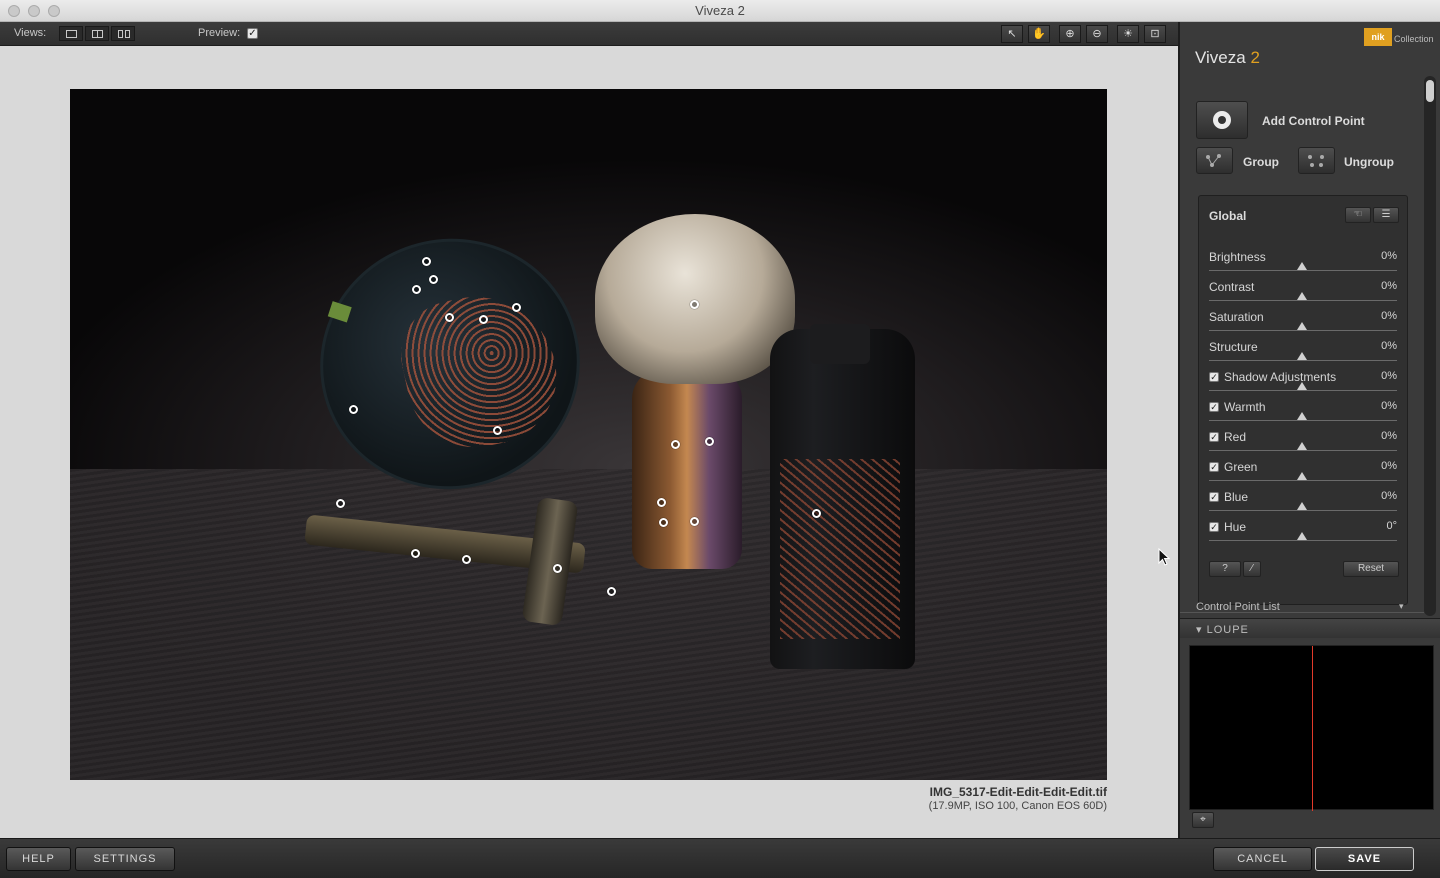 The width and height of the screenshot is (1440, 878). Describe the element at coordinates (1017, 806) in the screenshot. I see `image-meta: (17.9MP, ISO 100, Canon EOS 60D)` at that location.